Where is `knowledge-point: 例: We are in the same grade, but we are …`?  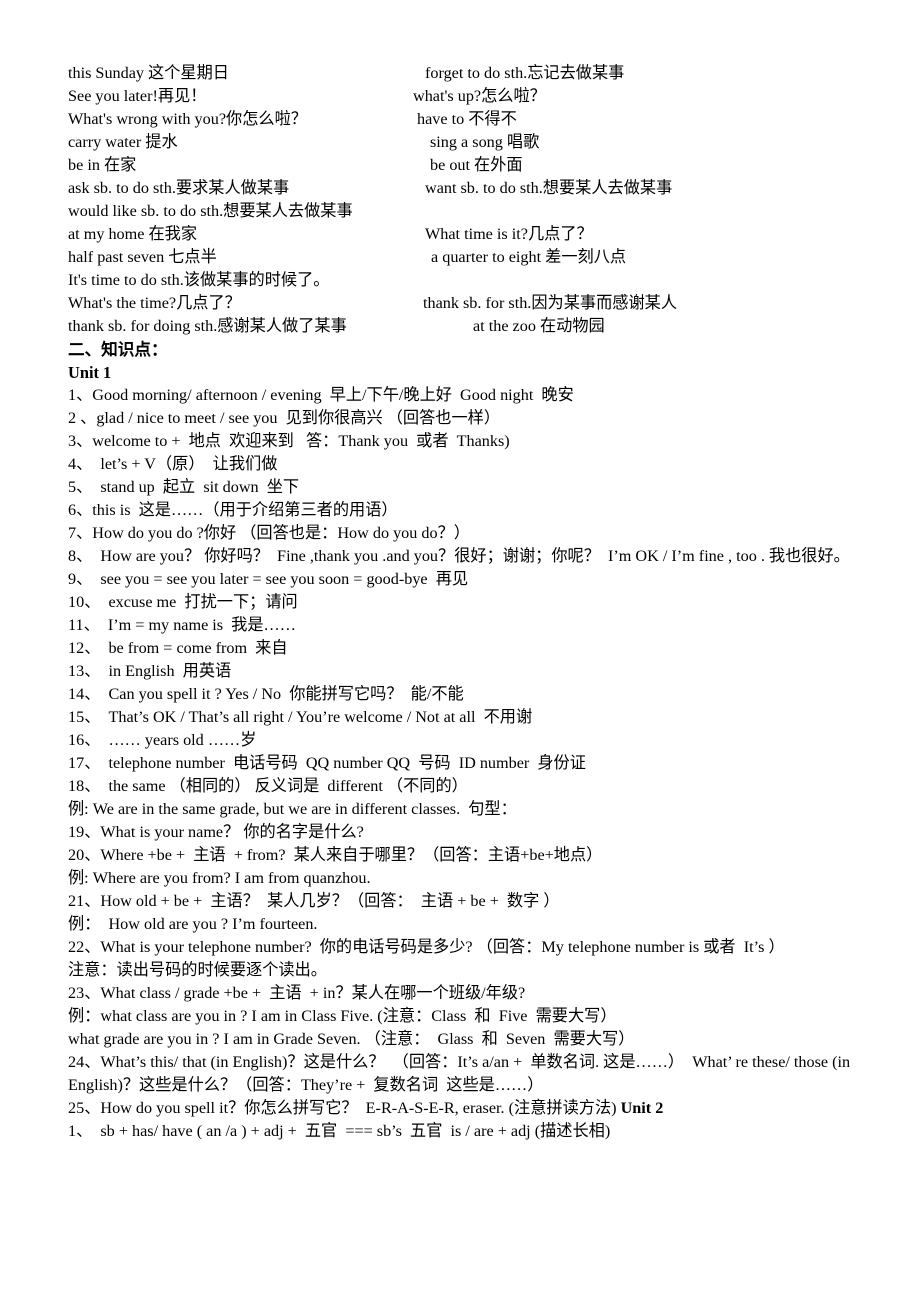
knowledge-point: 例: We are in the same grade, but we are … is located at coordinates (474, 809).